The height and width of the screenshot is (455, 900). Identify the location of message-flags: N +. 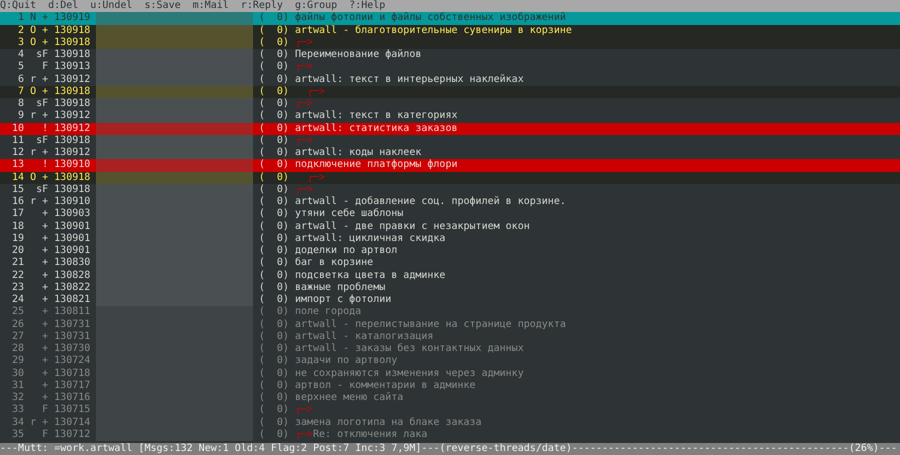
(39, 18).